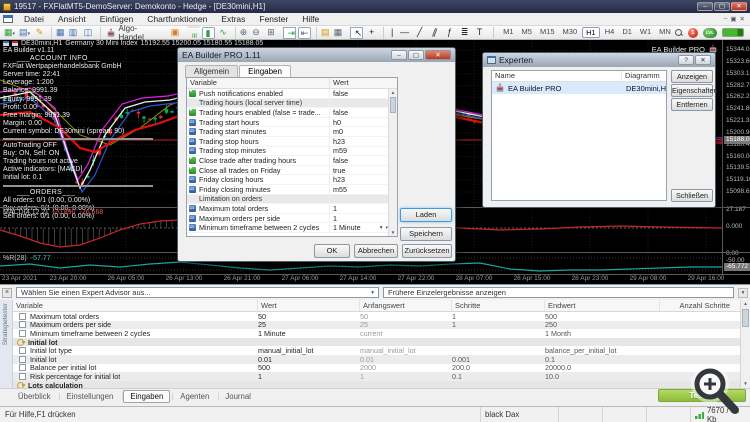 Image resolution: width=750 pixels, height=422 pixels. What do you see at coordinates (678, 32) in the screenshot?
I see `search-icon` at bounding box center [678, 32].